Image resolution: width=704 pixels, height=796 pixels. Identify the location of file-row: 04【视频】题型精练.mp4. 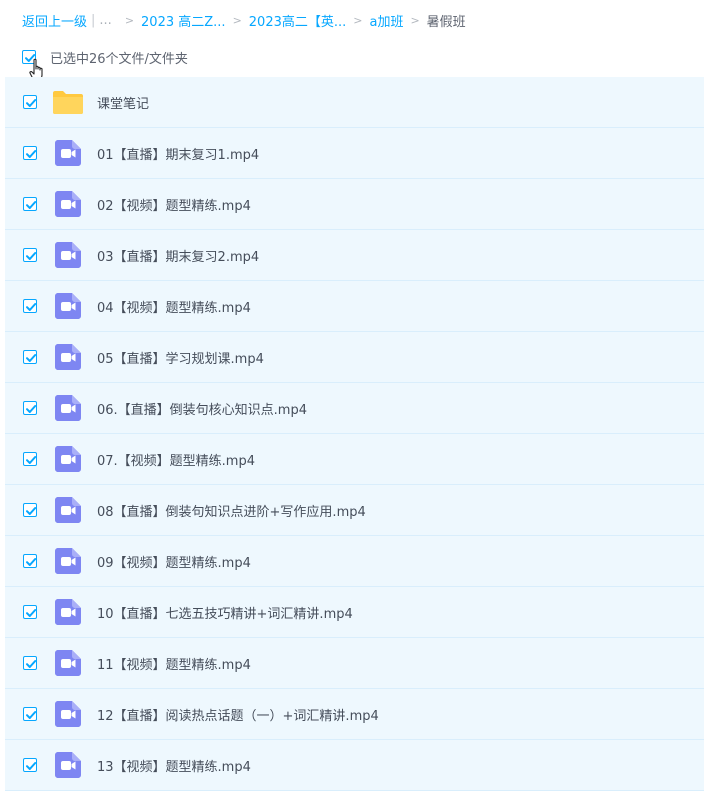
(354, 306).